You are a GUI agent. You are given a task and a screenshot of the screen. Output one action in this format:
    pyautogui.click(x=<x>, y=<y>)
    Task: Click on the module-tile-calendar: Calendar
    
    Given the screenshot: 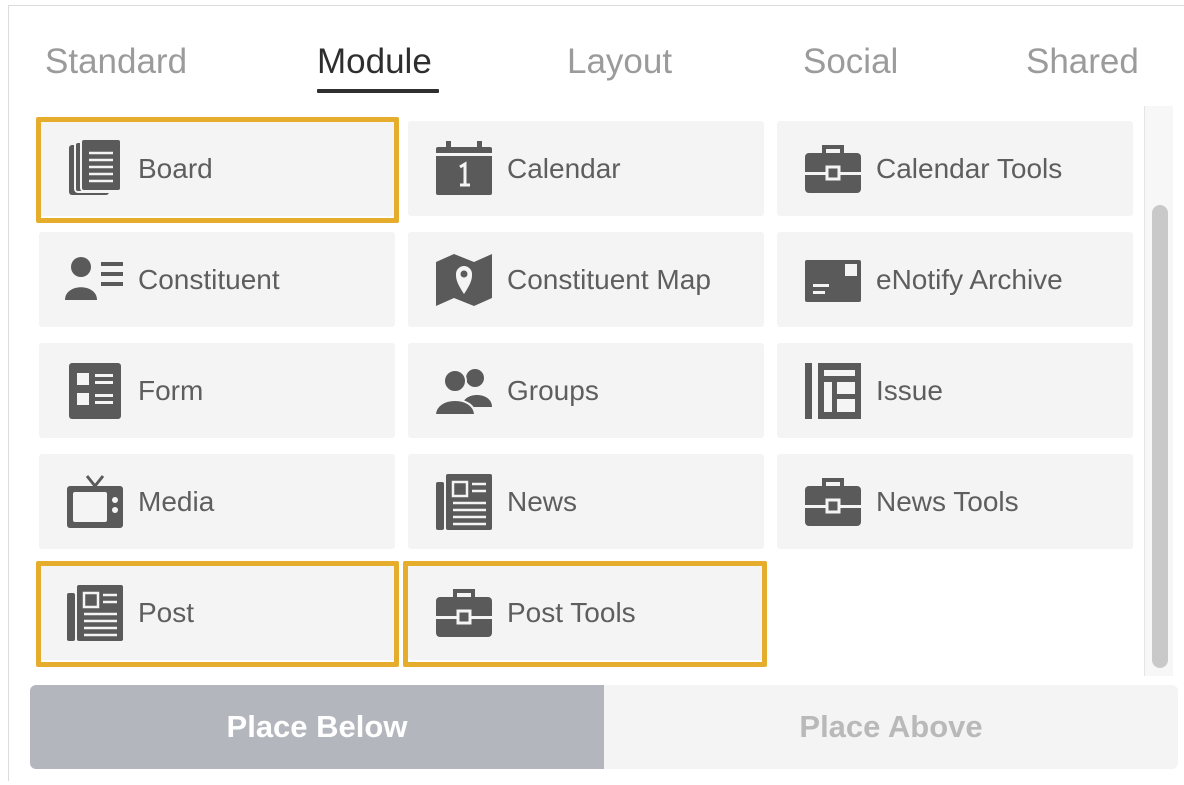 What is the action you would take?
    pyautogui.click(x=586, y=168)
    